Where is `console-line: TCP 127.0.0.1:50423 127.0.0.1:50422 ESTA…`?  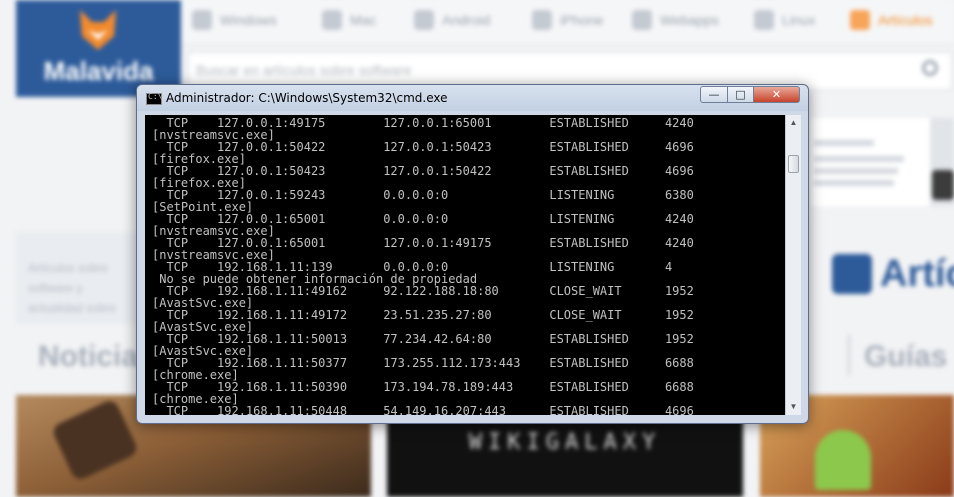
console-line: TCP 127.0.0.1:50423 127.0.0.1:50422 ESTA… is located at coordinates (423, 171).